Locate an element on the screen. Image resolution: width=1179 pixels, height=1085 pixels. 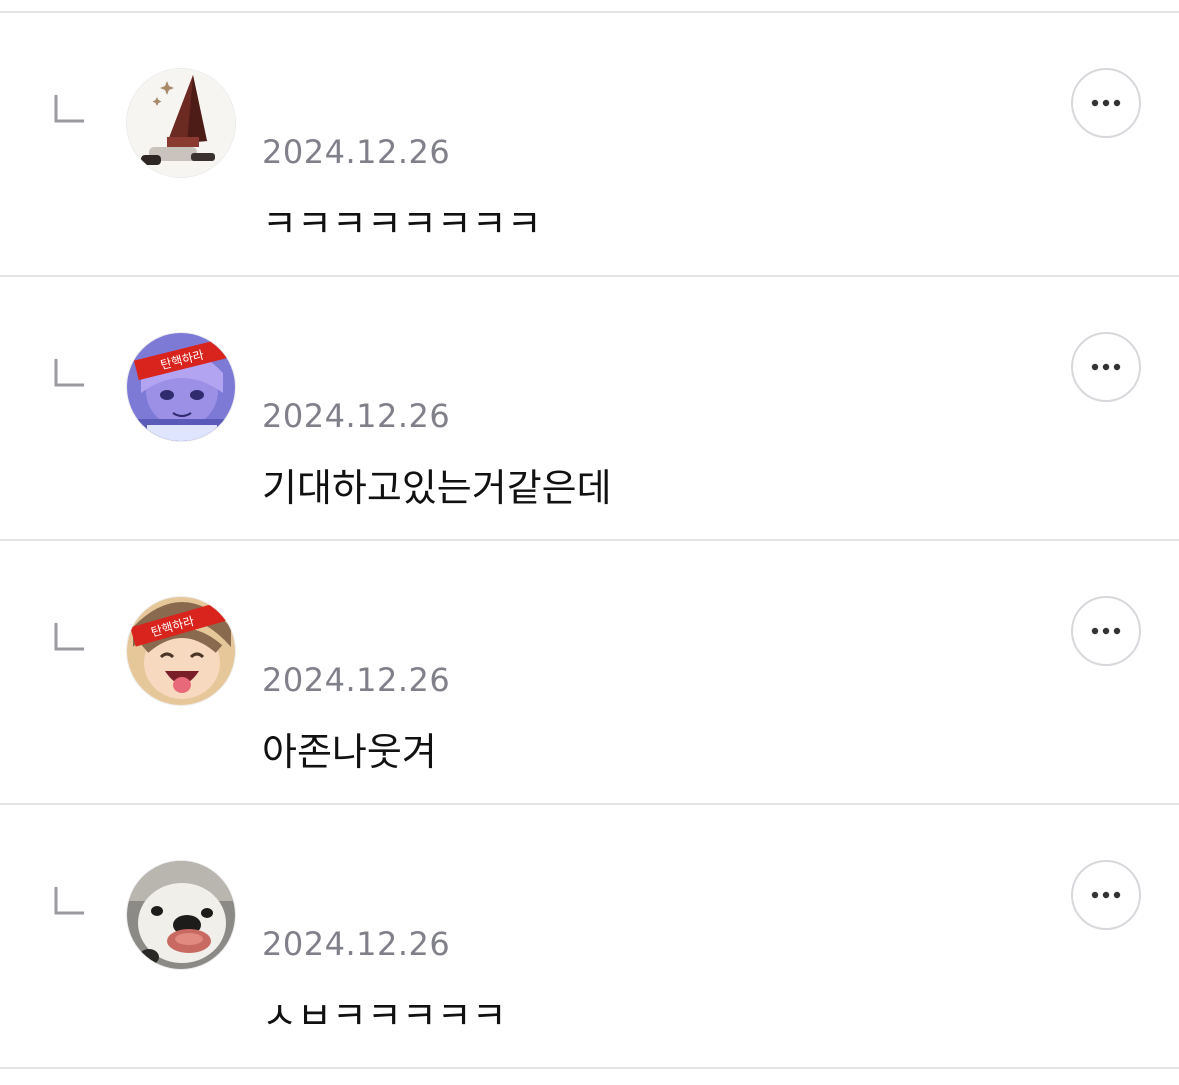
comment-text: ㅋㅋㅋㅋㅋㅋㅋㅋ is located at coordinates (402, 224).